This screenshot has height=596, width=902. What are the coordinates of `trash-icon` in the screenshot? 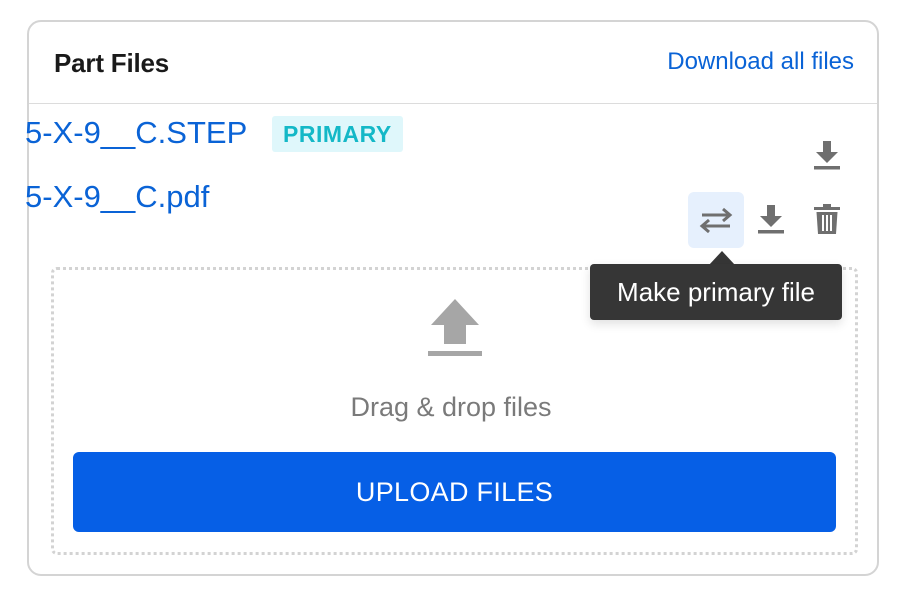 It's located at (827, 219).